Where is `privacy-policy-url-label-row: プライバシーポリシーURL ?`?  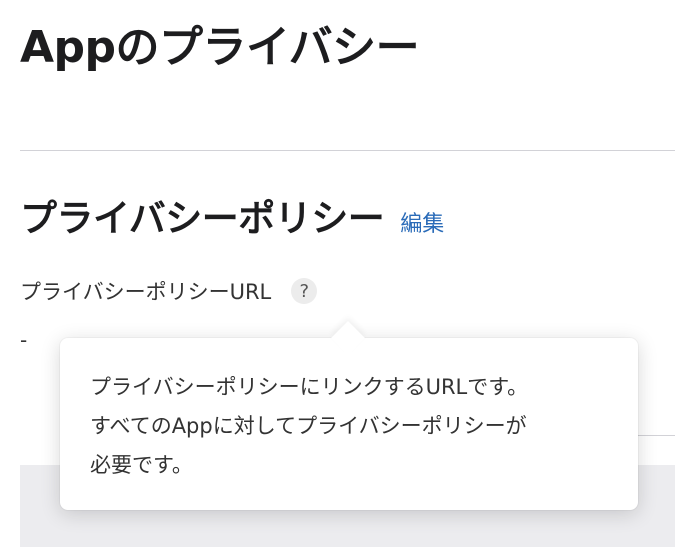
privacy-policy-url-label-row: プライバシーポリシーURL ? is located at coordinates (169, 291).